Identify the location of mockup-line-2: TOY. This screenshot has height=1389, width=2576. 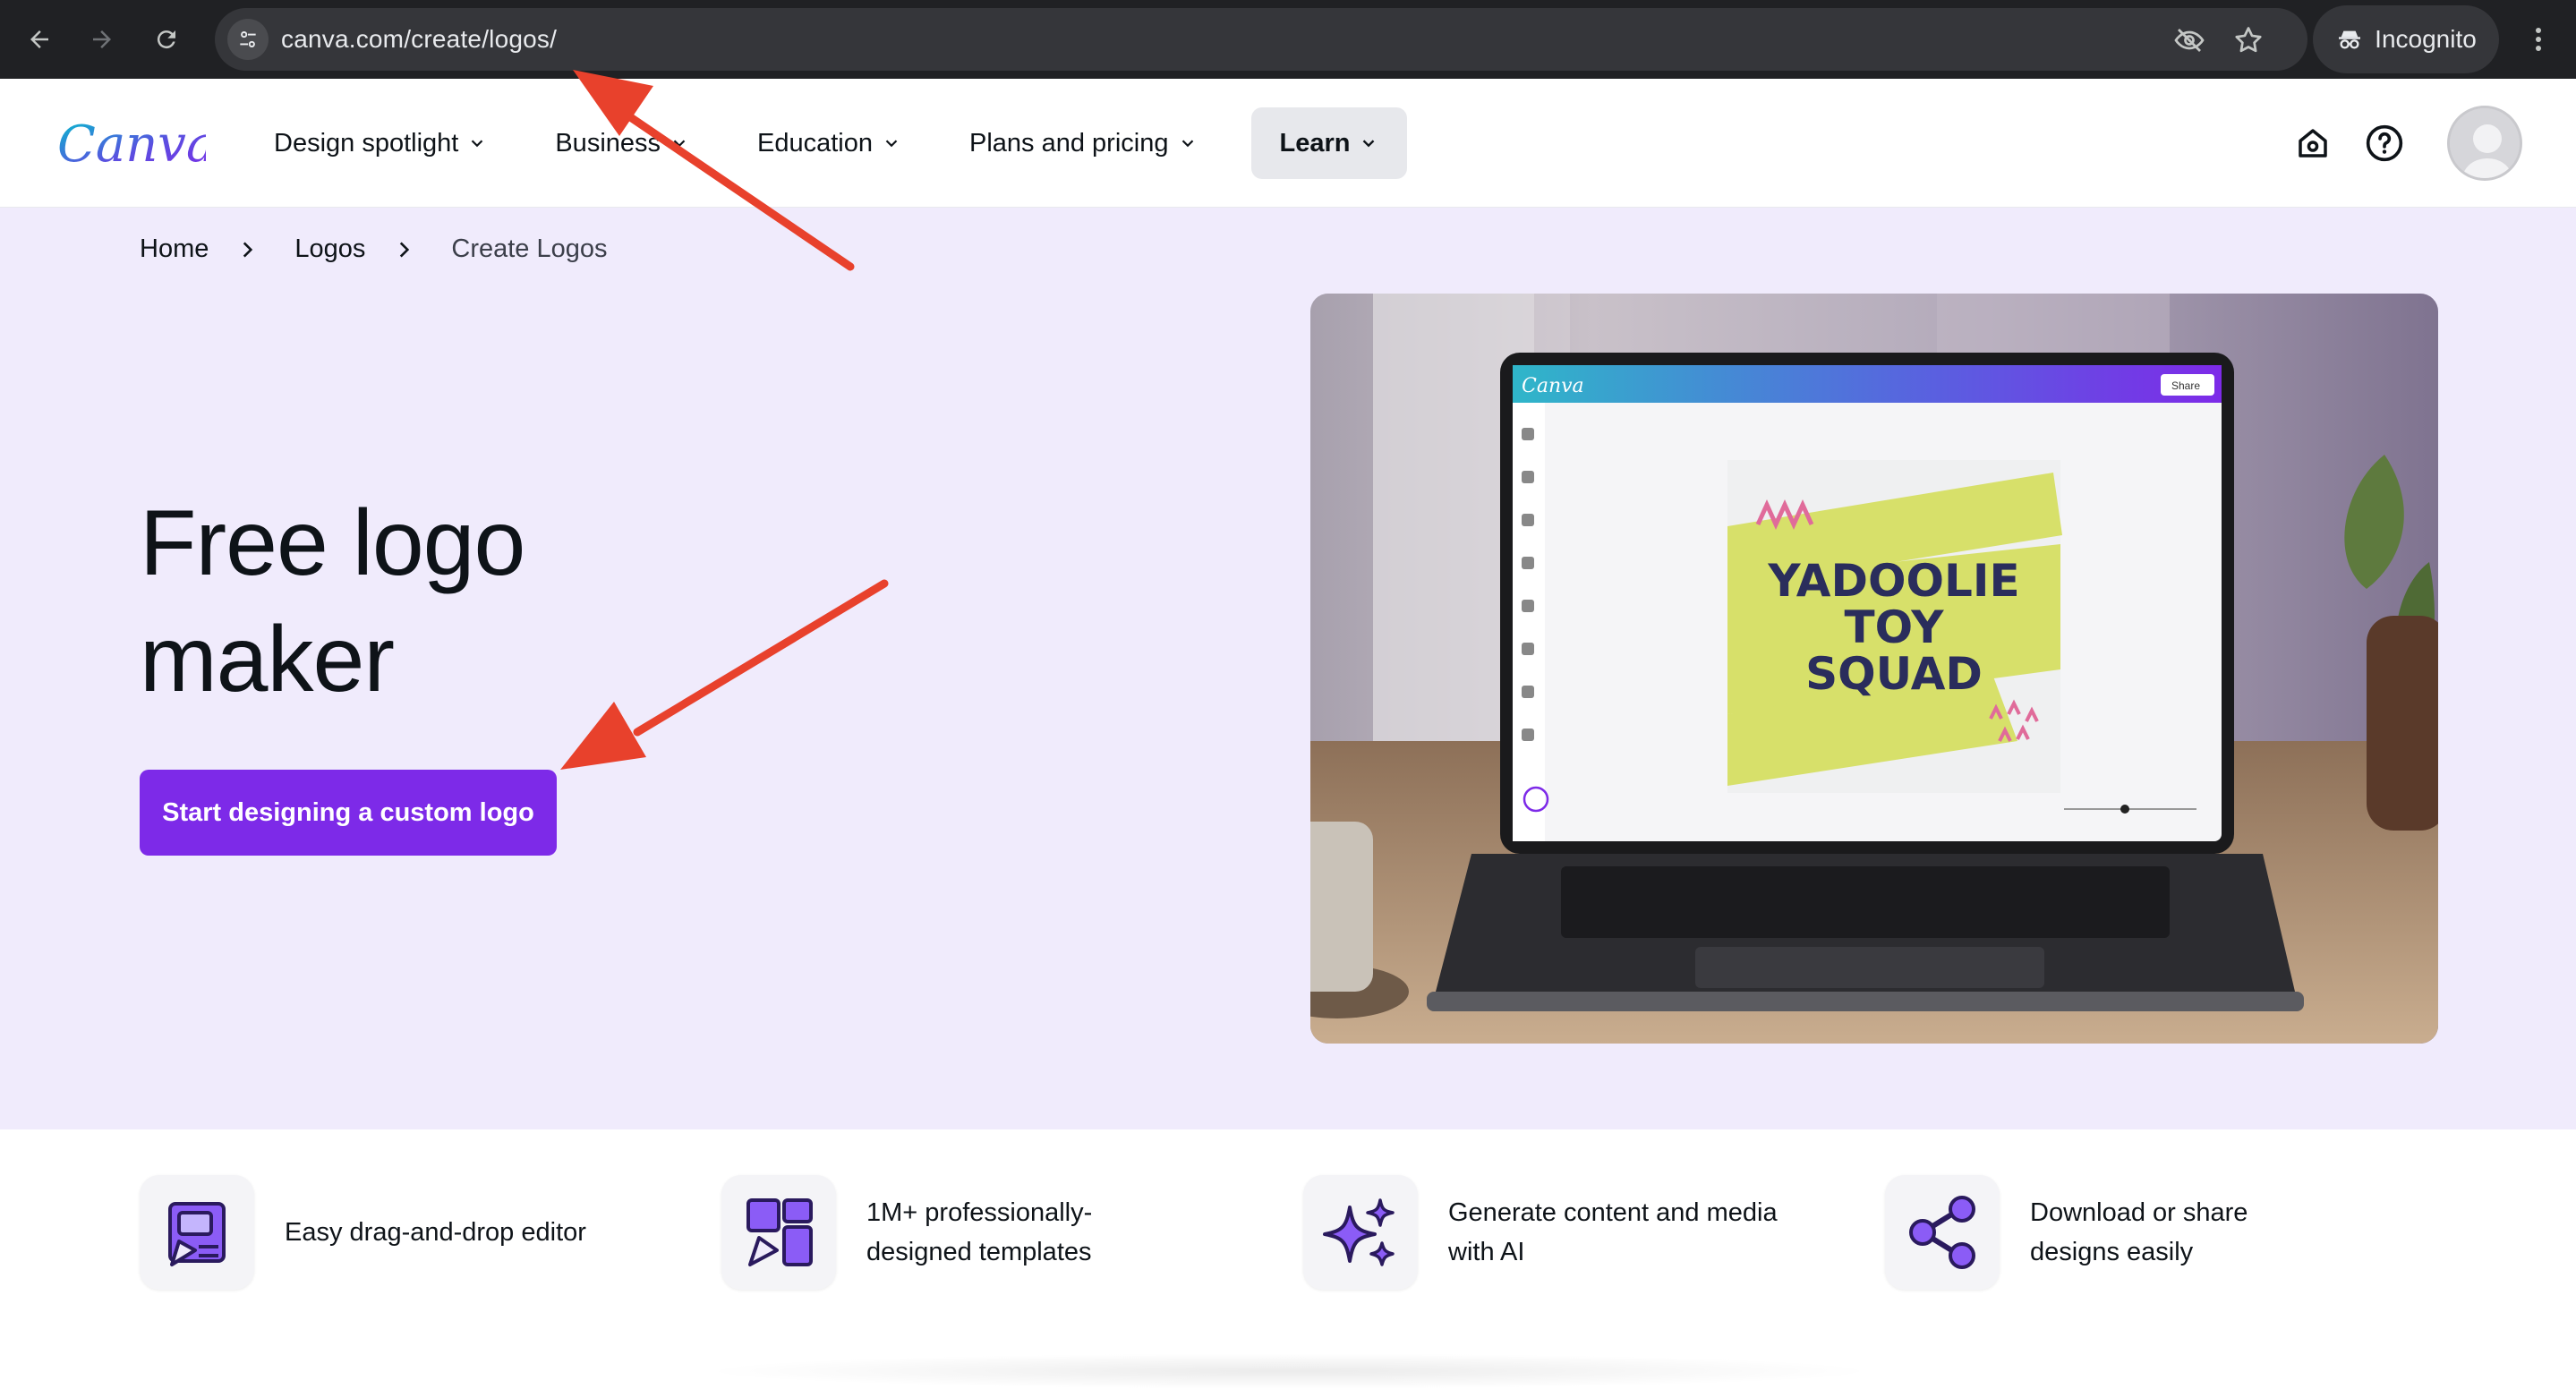
(1894, 627).